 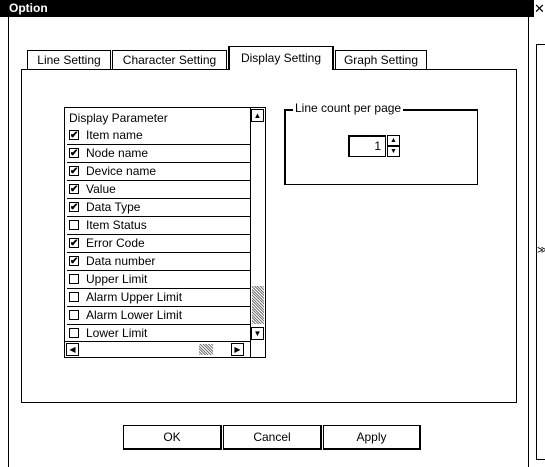 I want to click on horizontal-scrollbar: ◀ ▶, so click(x=157, y=349).